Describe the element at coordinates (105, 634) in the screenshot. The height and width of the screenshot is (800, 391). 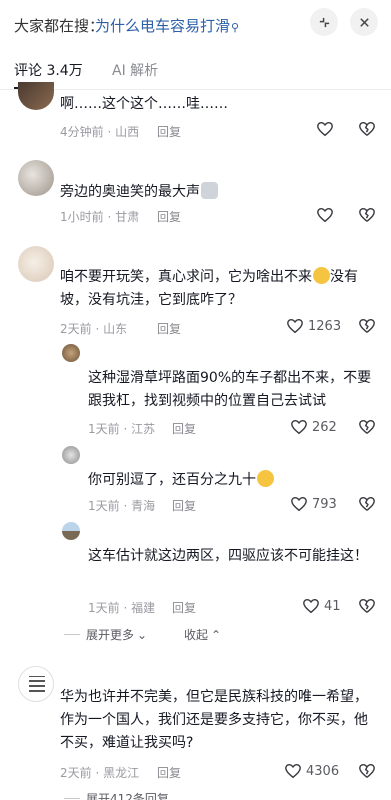
I see `expand-more-button: 展开更多 ⌄` at that location.